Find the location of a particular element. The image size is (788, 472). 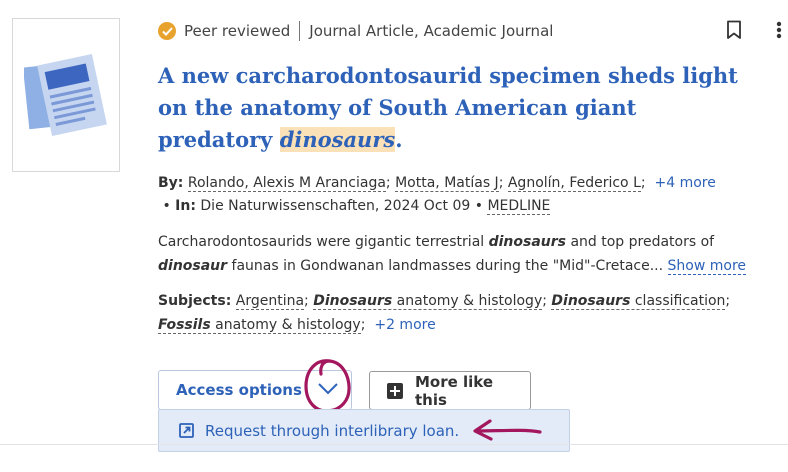

author-link: Agnolín, Federico L is located at coordinates (574, 183).